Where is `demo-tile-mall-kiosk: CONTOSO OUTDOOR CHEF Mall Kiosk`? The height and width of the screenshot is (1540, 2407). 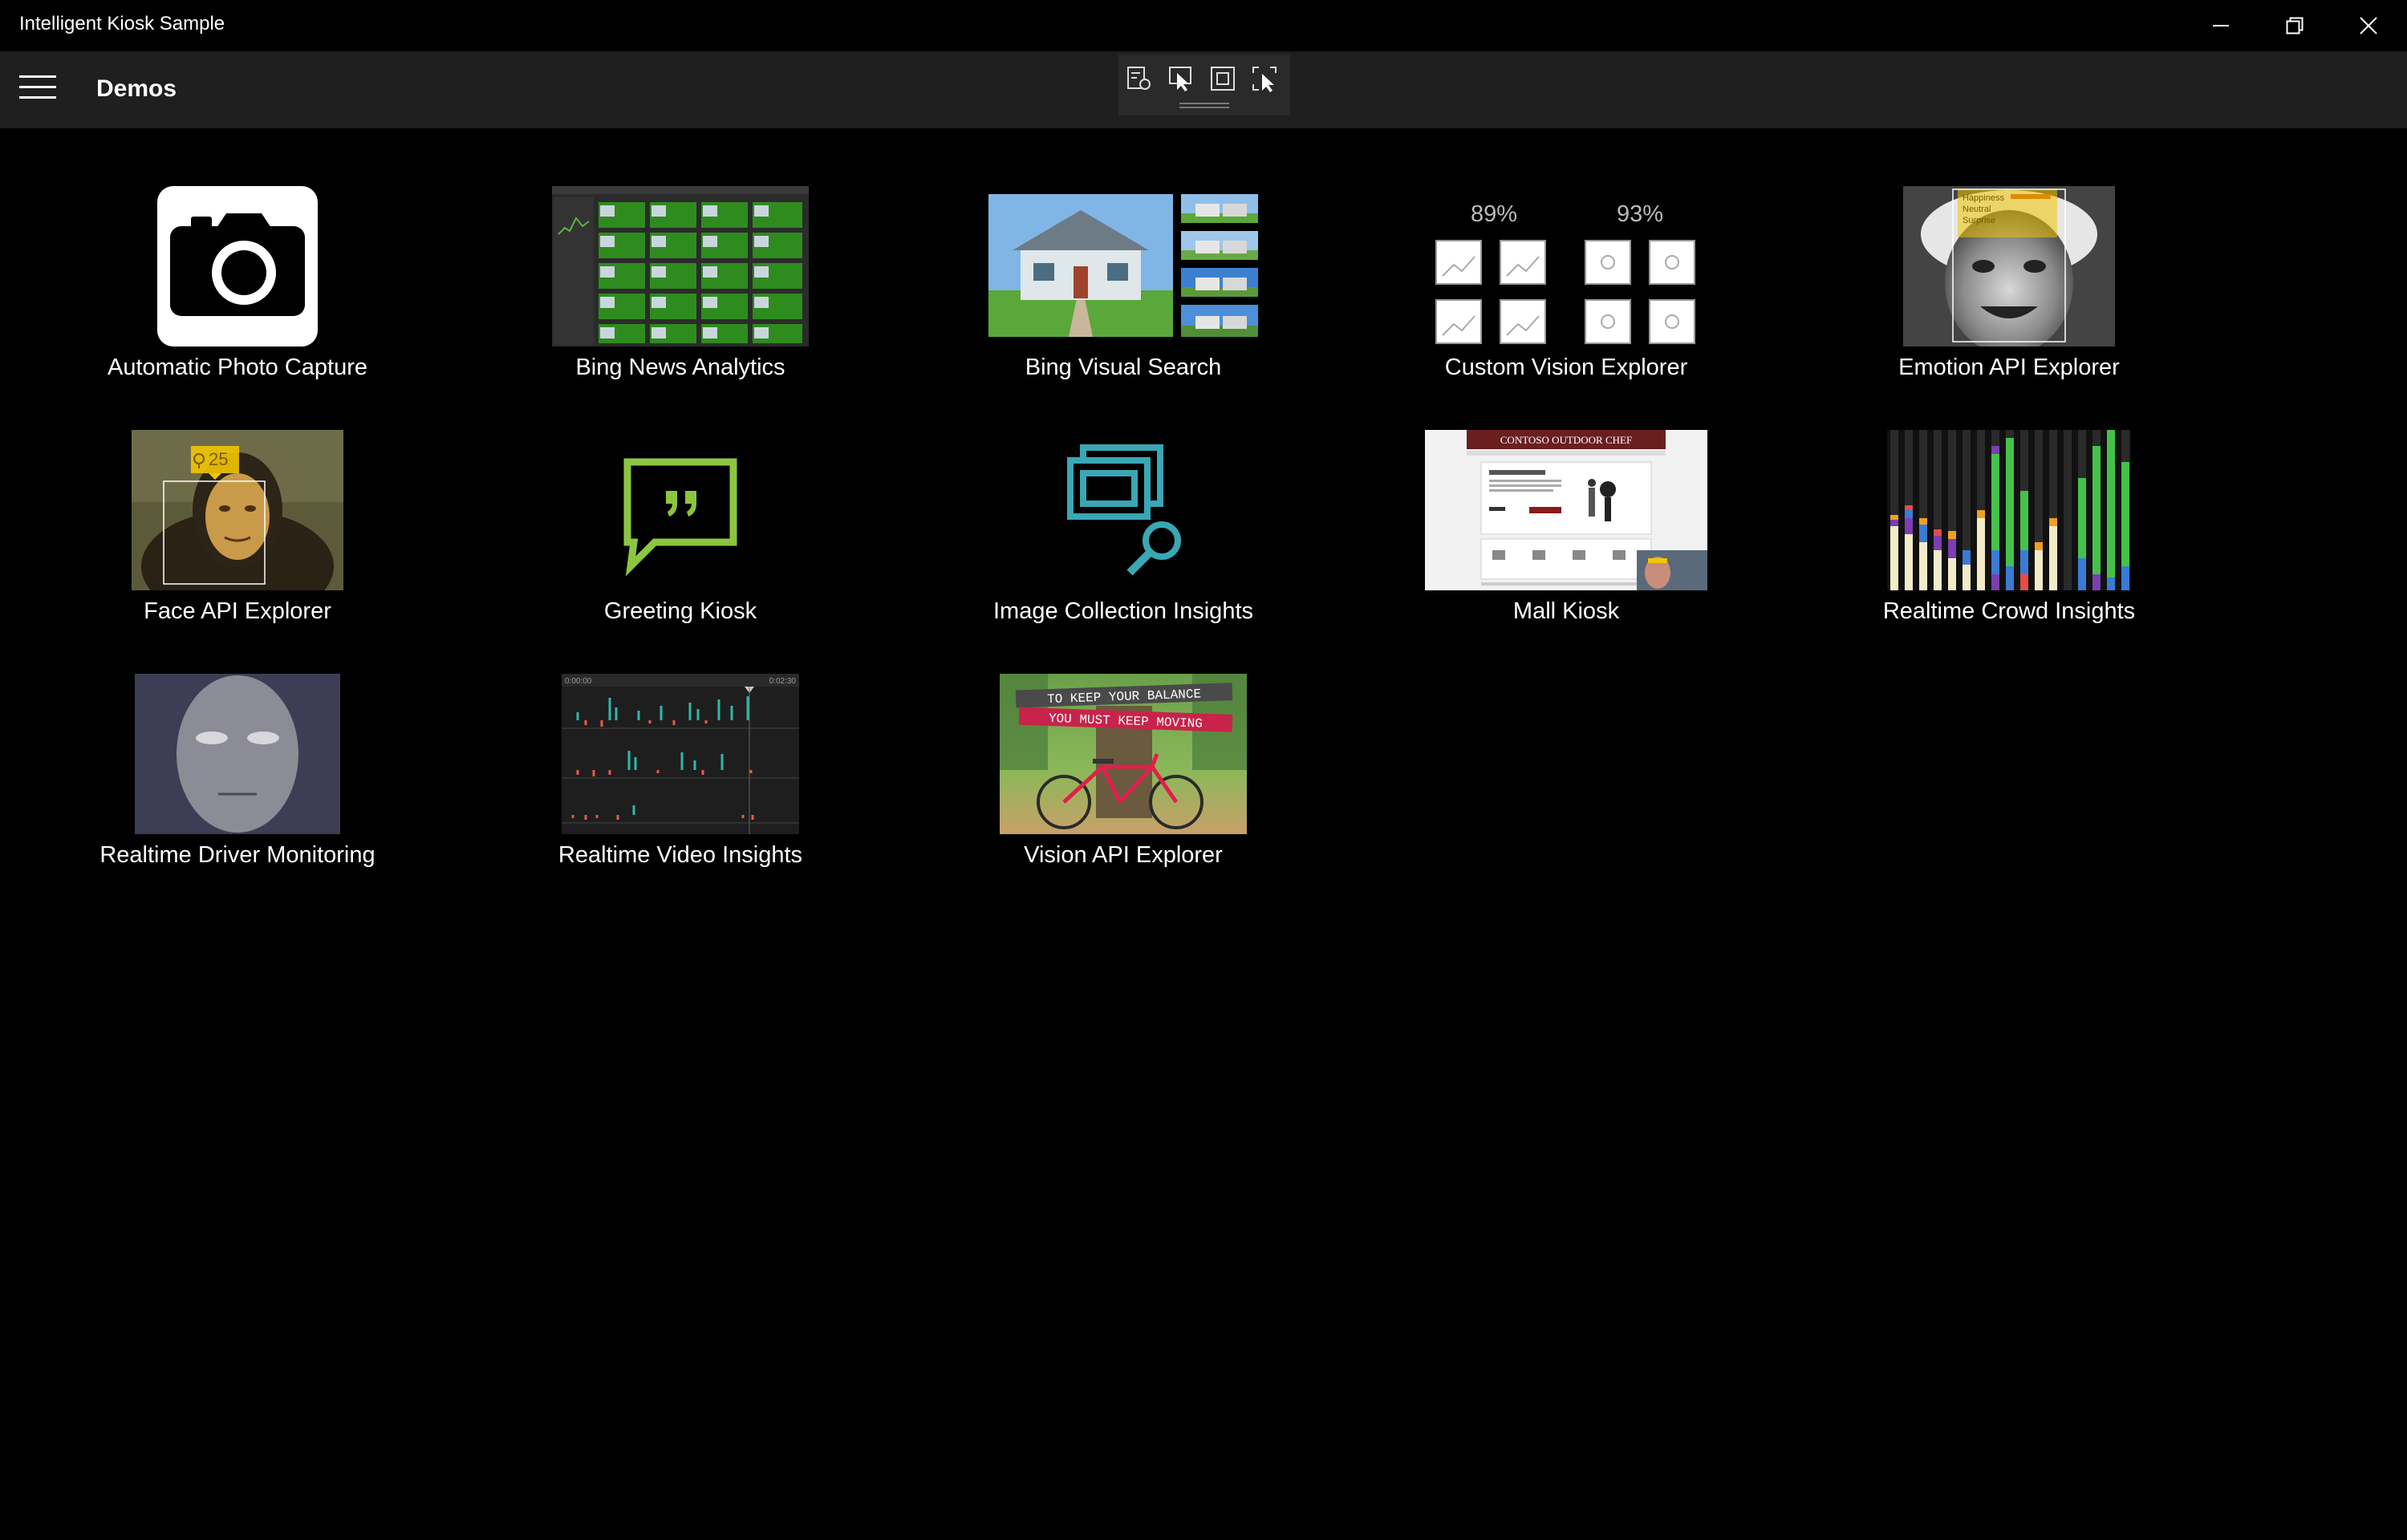
demo-tile-mall-kiosk: CONTOSO OUTDOOR CHEF Mall Kiosk is located at coordinates (1567, 550).